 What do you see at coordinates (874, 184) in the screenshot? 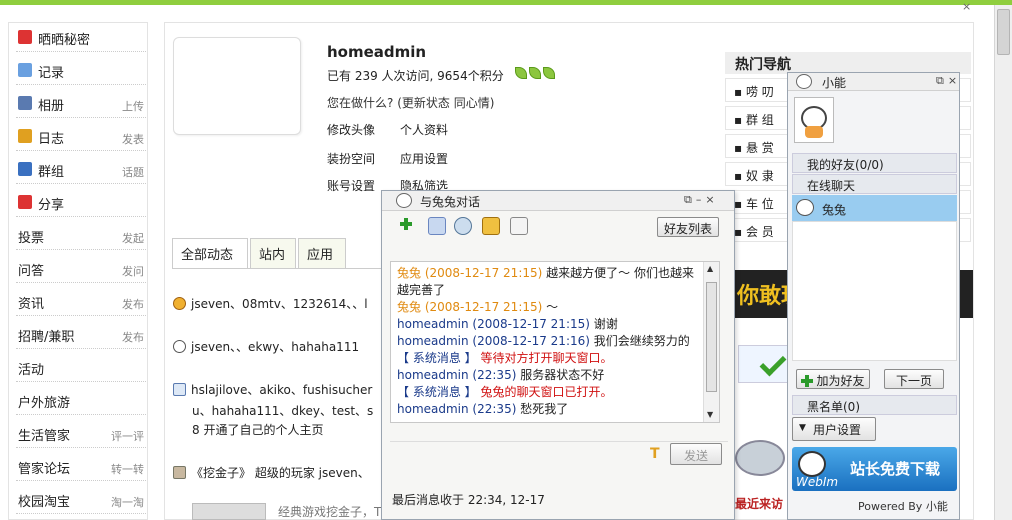
I see `online-chat-group: 在线聊天` at bounding box center [874, 184].